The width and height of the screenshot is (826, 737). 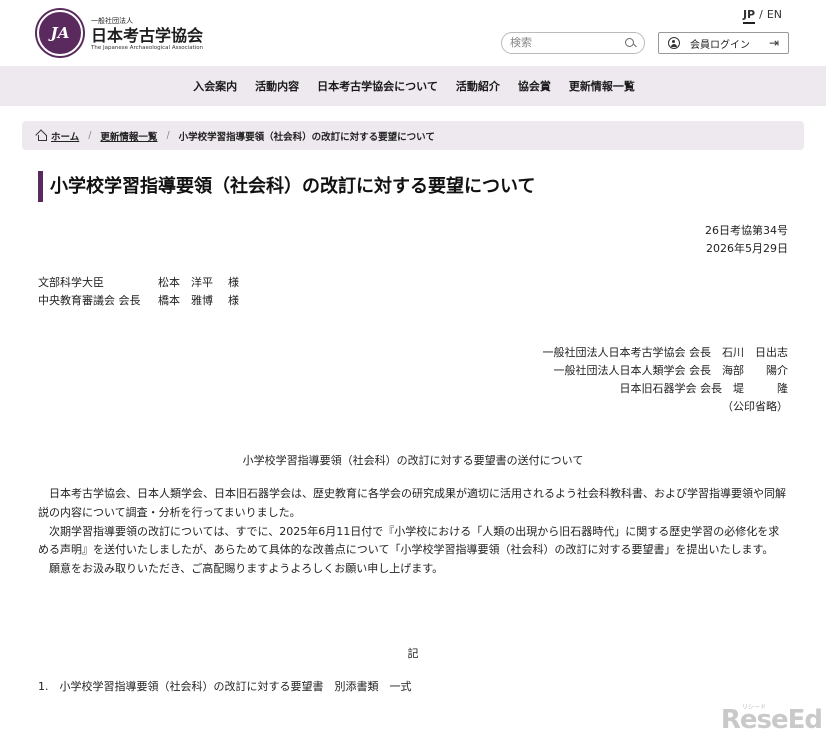 What do you see at coordinates (534, 86) in the screenshot?
I see `nav-item-awards: 協会賞` at bounding box center [534, 86].